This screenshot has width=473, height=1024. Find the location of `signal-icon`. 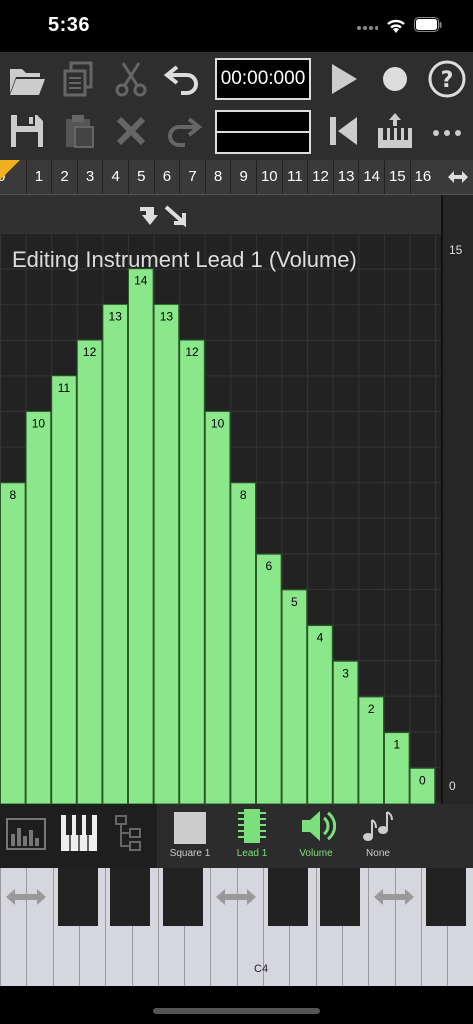

signal-icon is located at coordinates (367, 28).